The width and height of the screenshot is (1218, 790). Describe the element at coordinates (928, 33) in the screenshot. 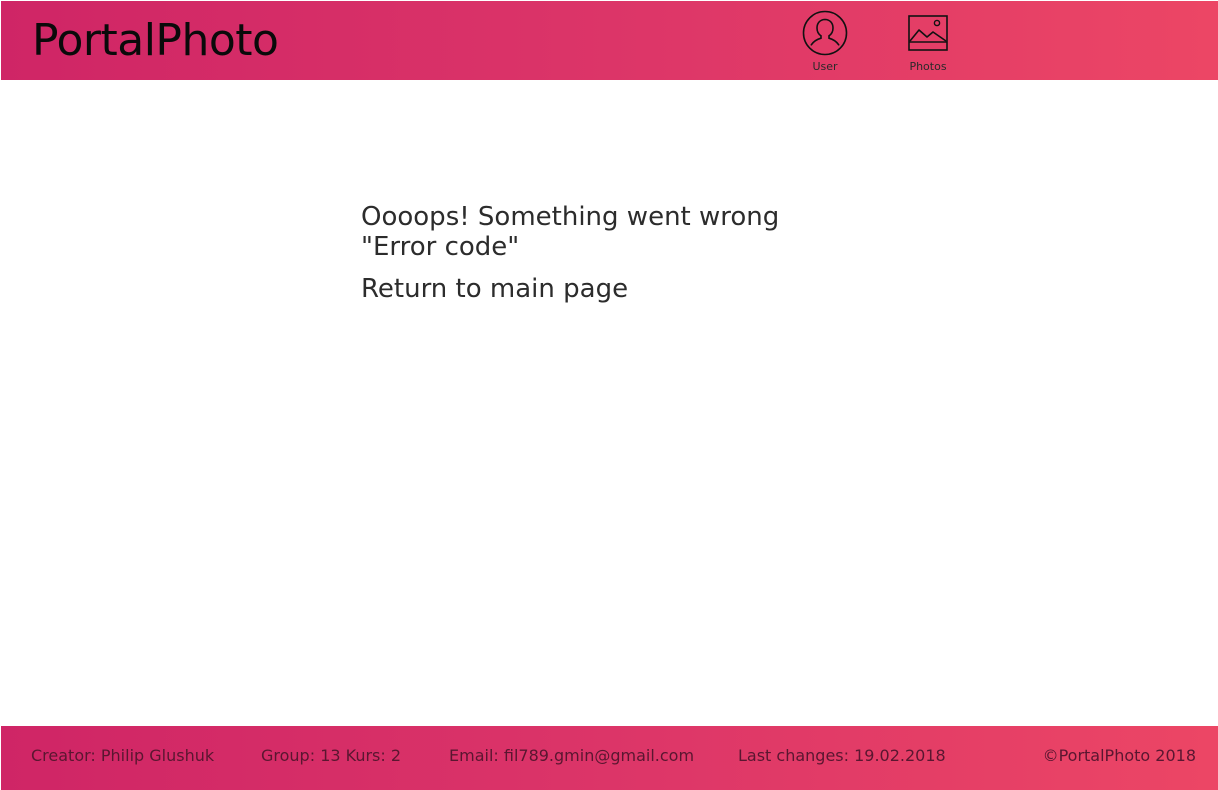

I see `photos-icon` at that location.